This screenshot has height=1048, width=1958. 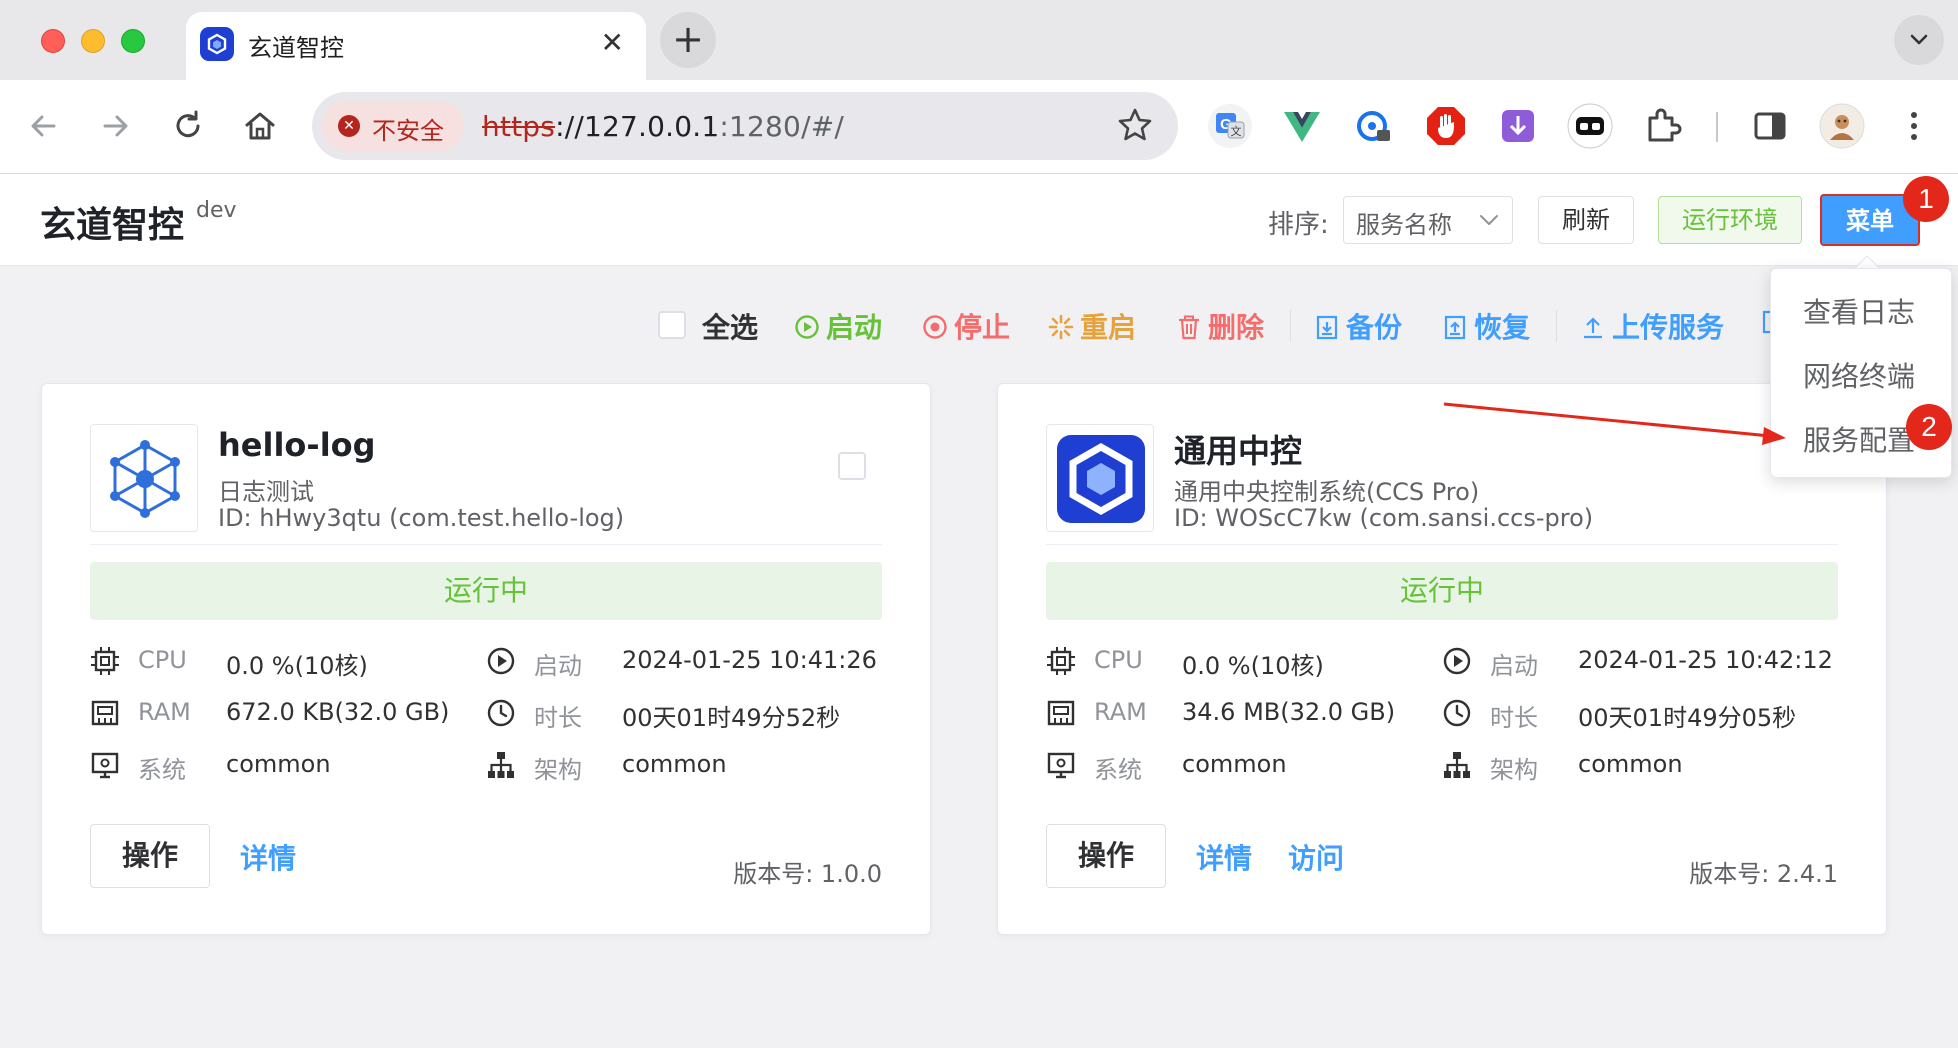 What do you see at coordinates (393, 126) in the screenshot?
I see `security-chip: ✕ 不安全` at bounding box center [393, 126].